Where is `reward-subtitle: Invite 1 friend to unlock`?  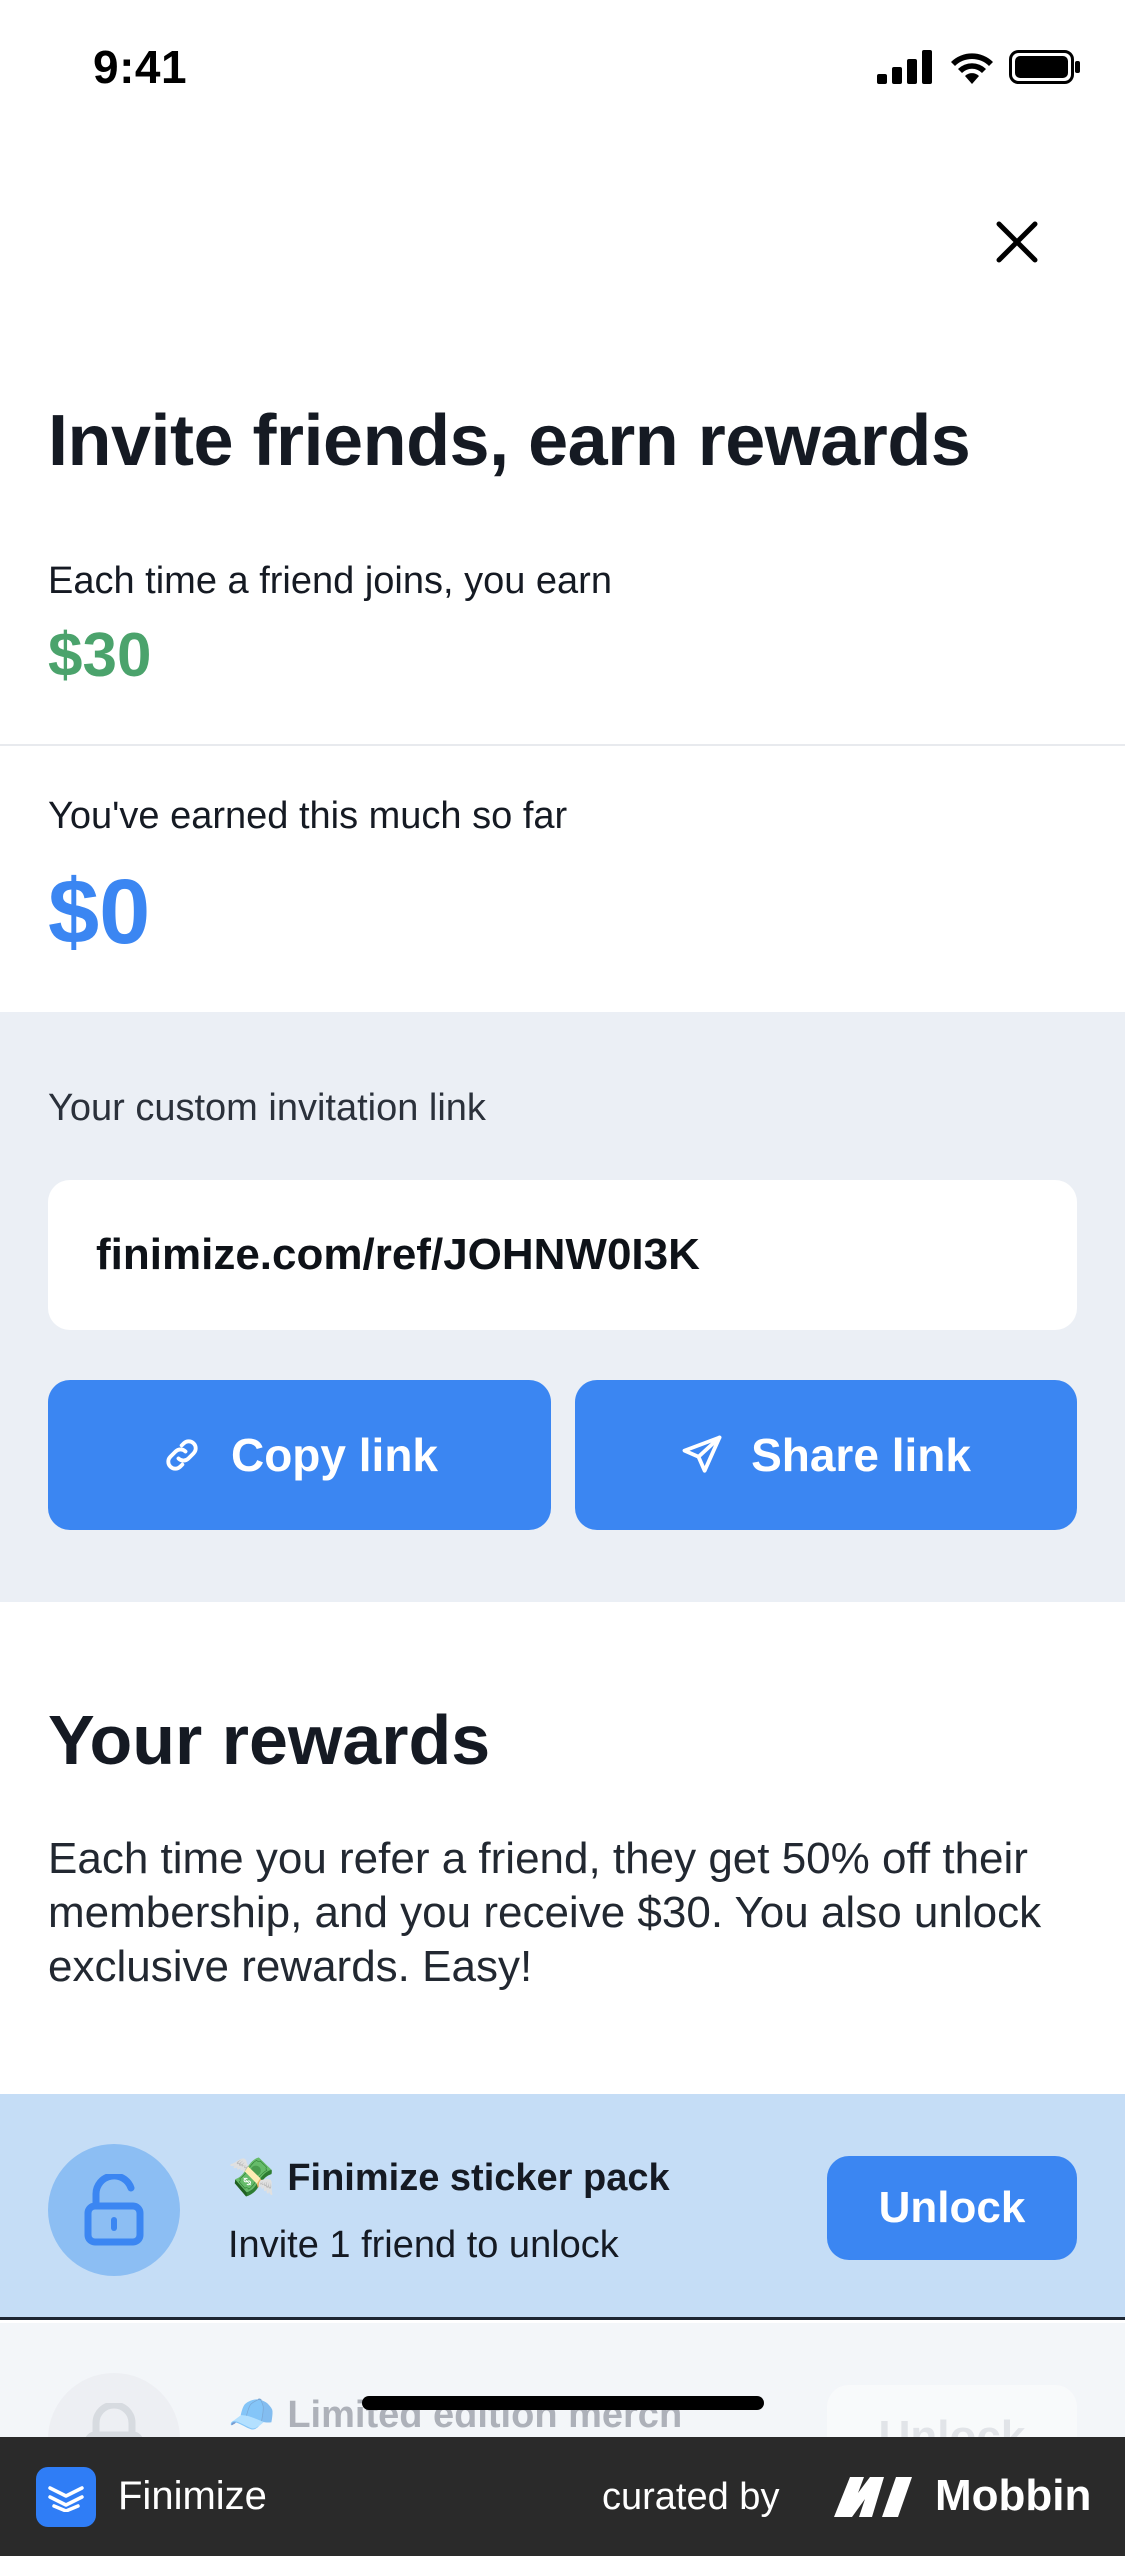 reward-subtitle: Invite 1 friend to unlock is located at coordinates (423, 2245).